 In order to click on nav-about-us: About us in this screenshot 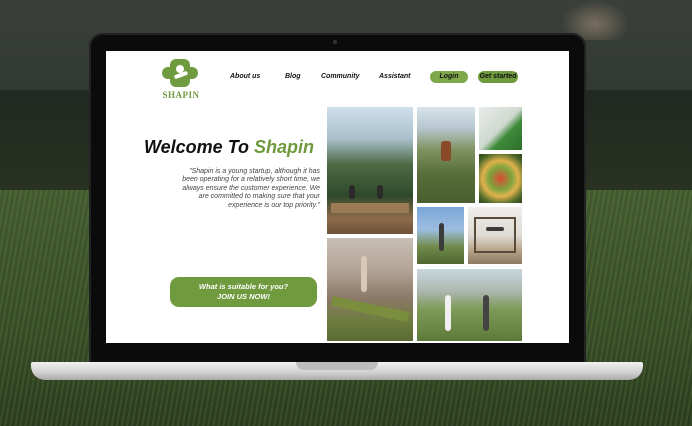, I will do `click(245, 76)`.